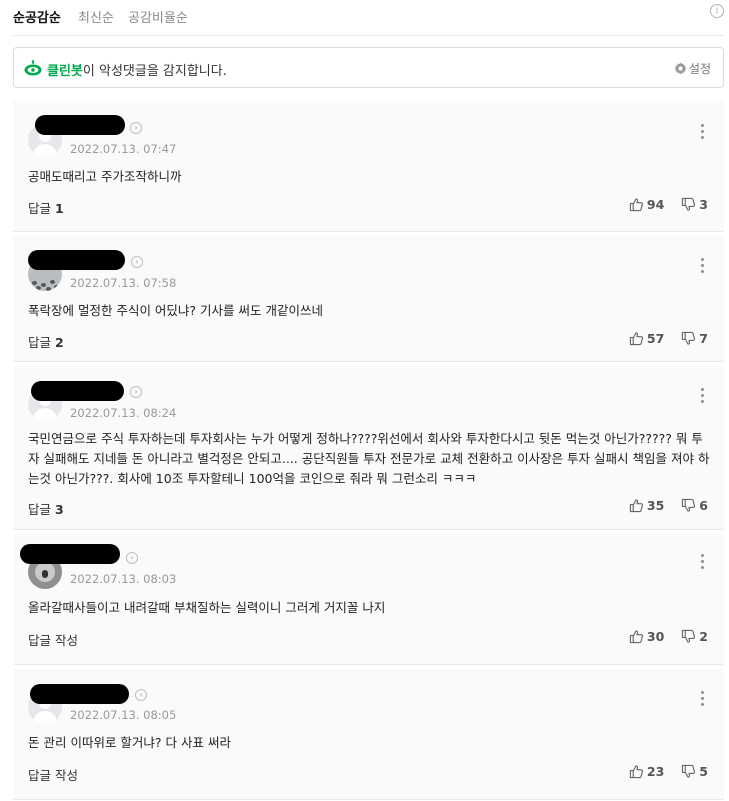 The width and height of the screenshot is (729, 801). I want to click on like-count: 23, so click(655, 771).